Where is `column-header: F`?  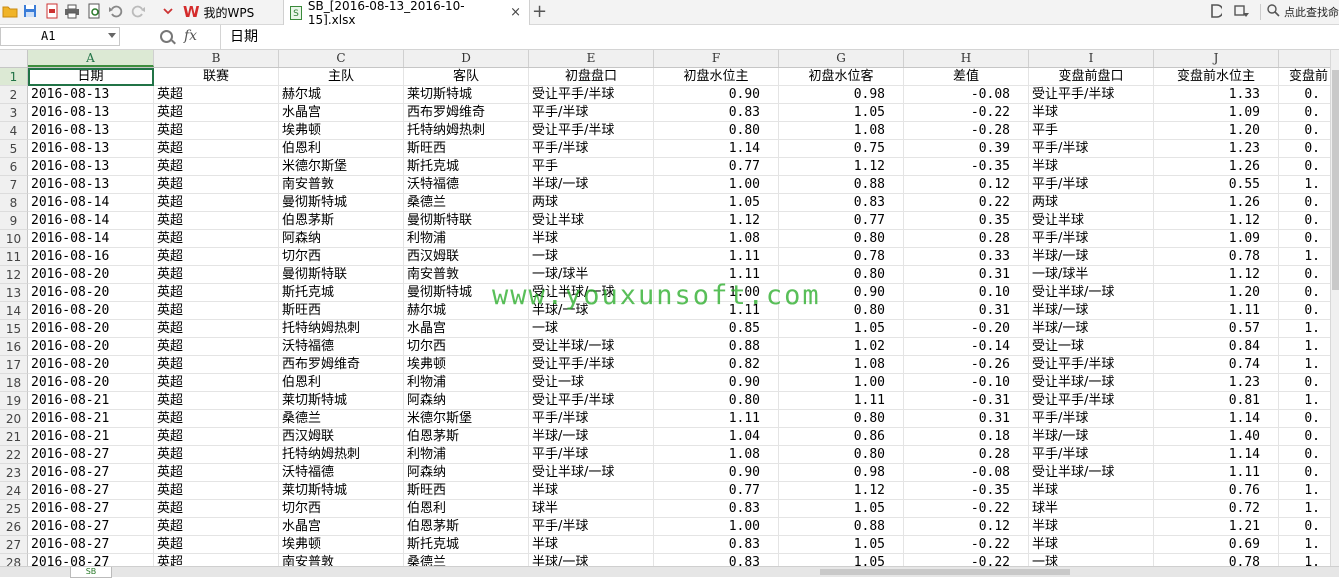 column-header: F is located at coordinates (716, 58).